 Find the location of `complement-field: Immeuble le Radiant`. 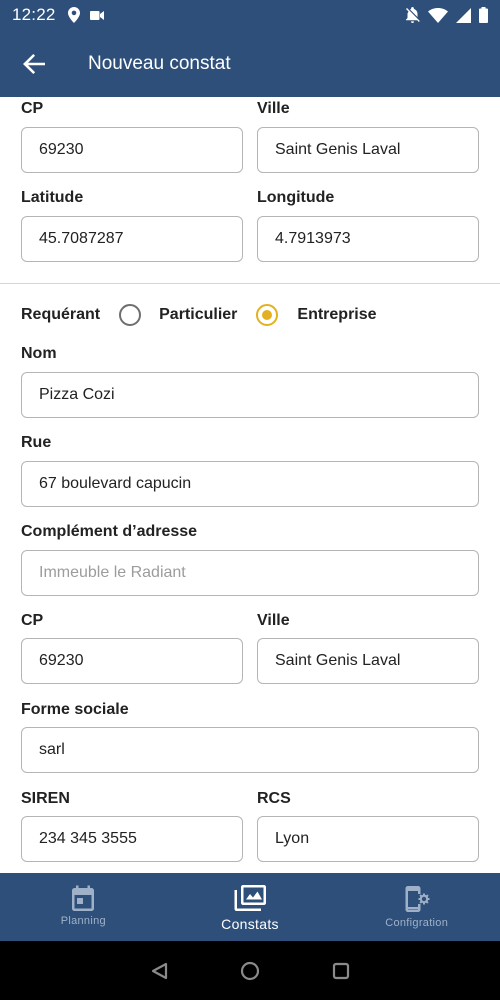

complement-field: Immeuble le Radiant is located at coordinates (250, 573).